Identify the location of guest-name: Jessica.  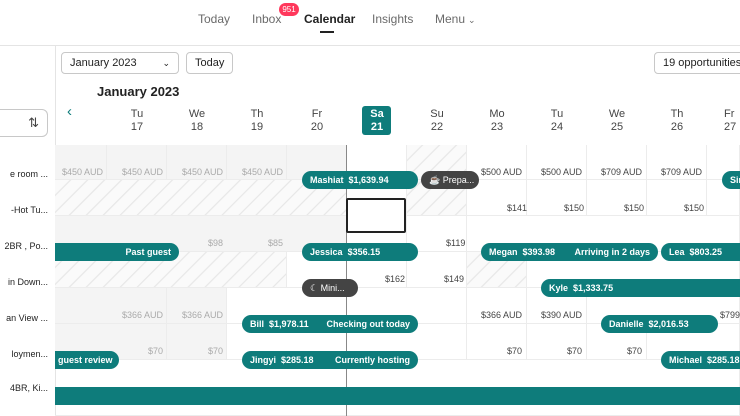
(326, 252).